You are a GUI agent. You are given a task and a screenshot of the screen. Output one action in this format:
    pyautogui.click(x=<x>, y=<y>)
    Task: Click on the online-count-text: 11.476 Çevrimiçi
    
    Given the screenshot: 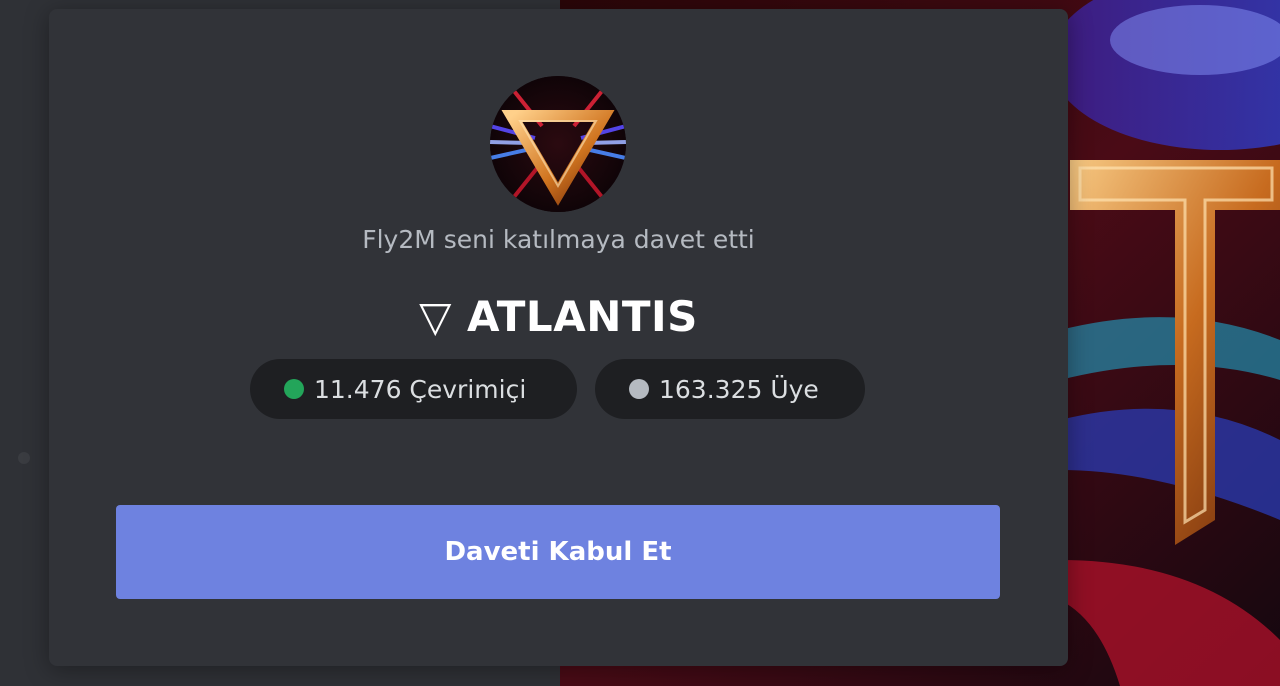 What is the action you would take?
    pyautogui.click(x=420, y=389)
    